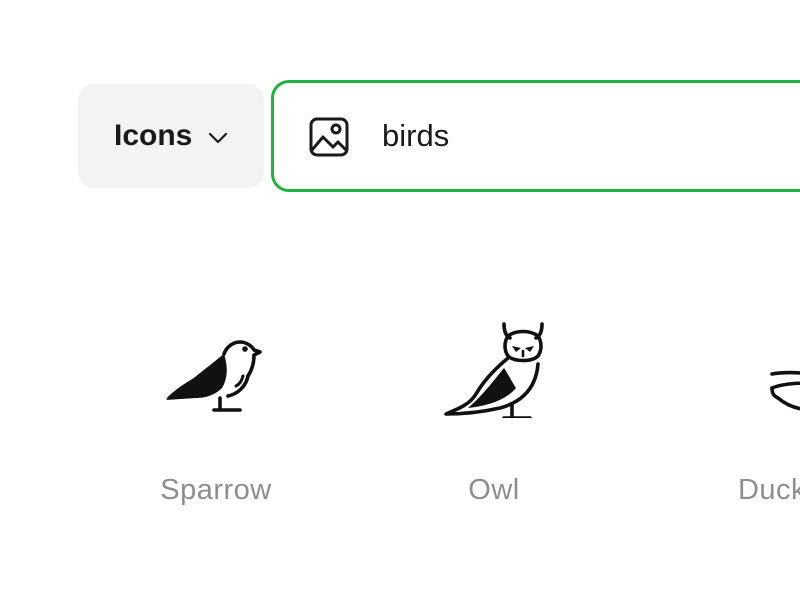 The width and height of the screenshot is (800, 611). I want to click on result-sparrow: Sparrow, so click(216, 410).